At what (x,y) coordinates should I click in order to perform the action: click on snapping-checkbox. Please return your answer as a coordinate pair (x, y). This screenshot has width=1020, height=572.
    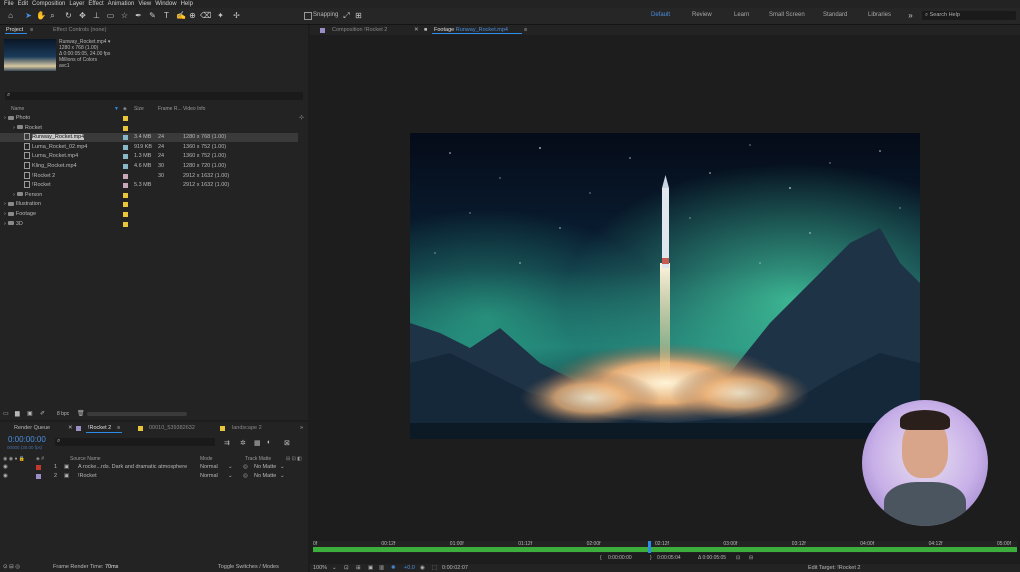
    Looking at the image, I should click on (308, 16).